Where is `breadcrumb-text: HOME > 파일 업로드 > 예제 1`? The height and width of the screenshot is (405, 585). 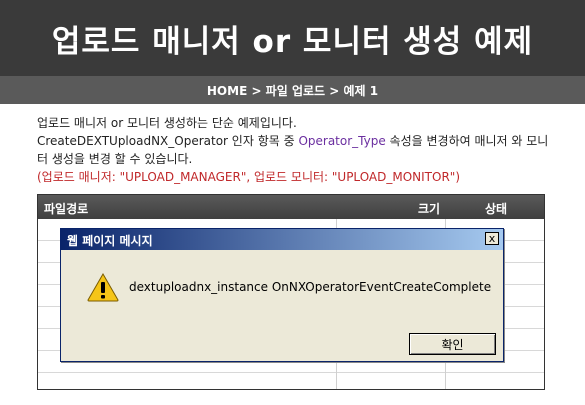 breadcrumb-text: HOME > 파일 업로드 > 예제 1 is located at coordinates (292, 90).